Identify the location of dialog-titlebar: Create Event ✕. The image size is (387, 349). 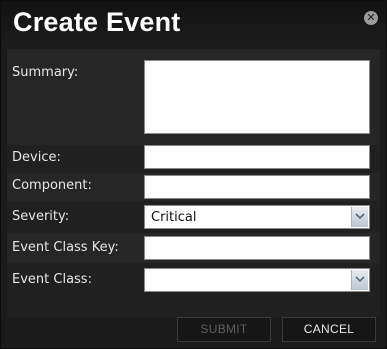
(193, 23).